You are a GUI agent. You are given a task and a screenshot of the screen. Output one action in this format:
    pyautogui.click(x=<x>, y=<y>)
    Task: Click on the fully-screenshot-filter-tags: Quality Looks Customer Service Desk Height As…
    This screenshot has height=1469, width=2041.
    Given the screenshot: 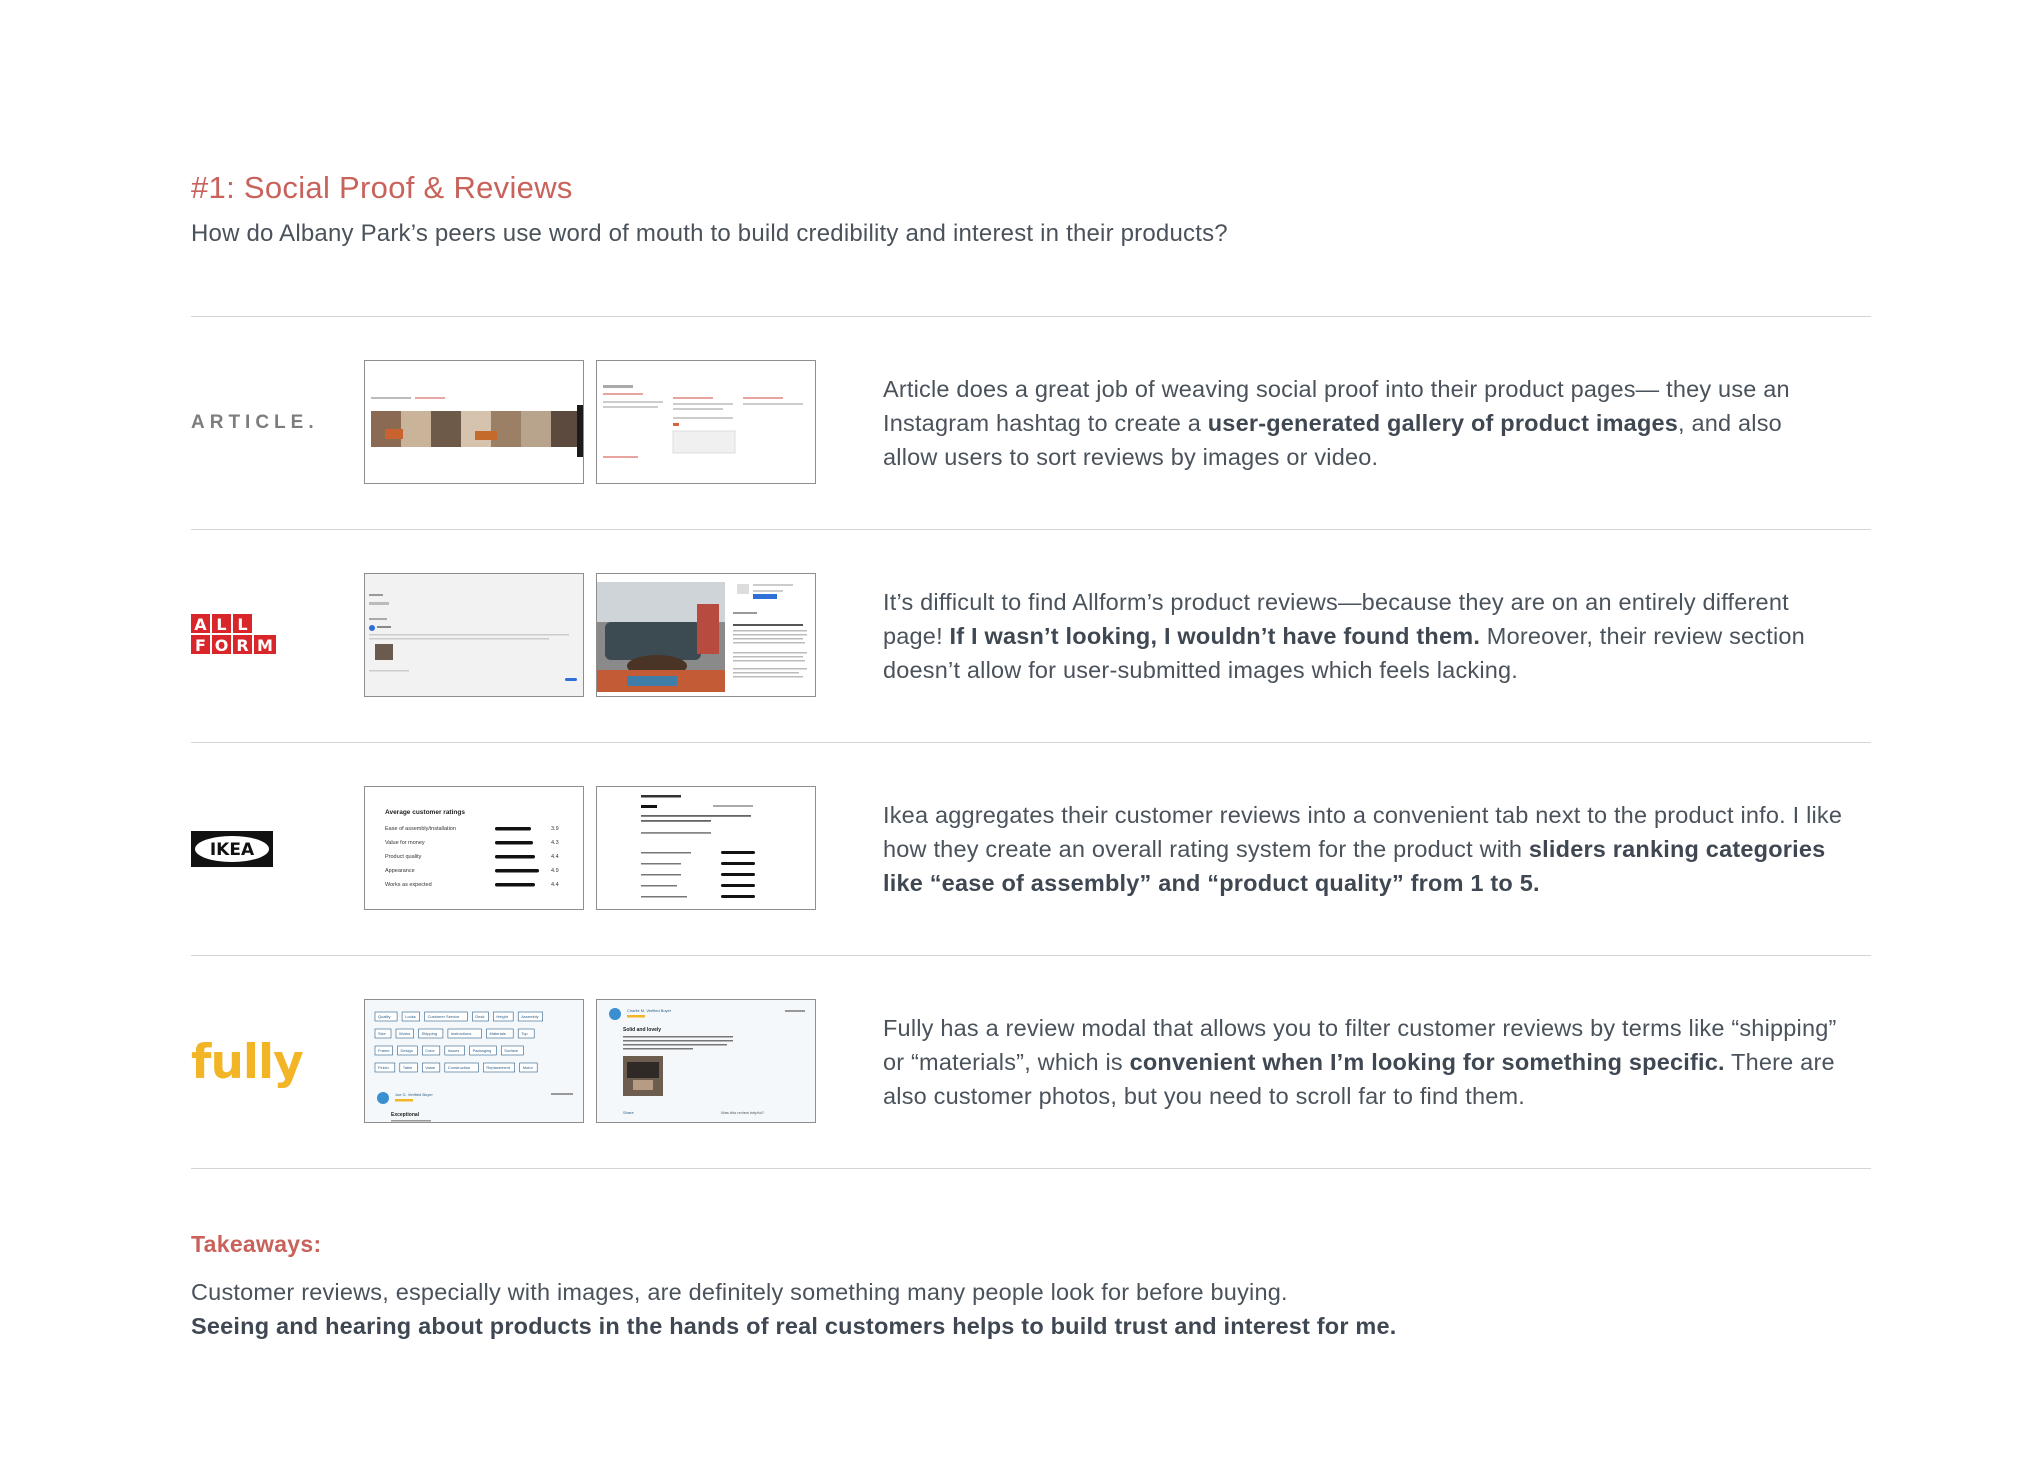 What is the action you would take?
    pyautogui.click(x=474, y=1061)
    